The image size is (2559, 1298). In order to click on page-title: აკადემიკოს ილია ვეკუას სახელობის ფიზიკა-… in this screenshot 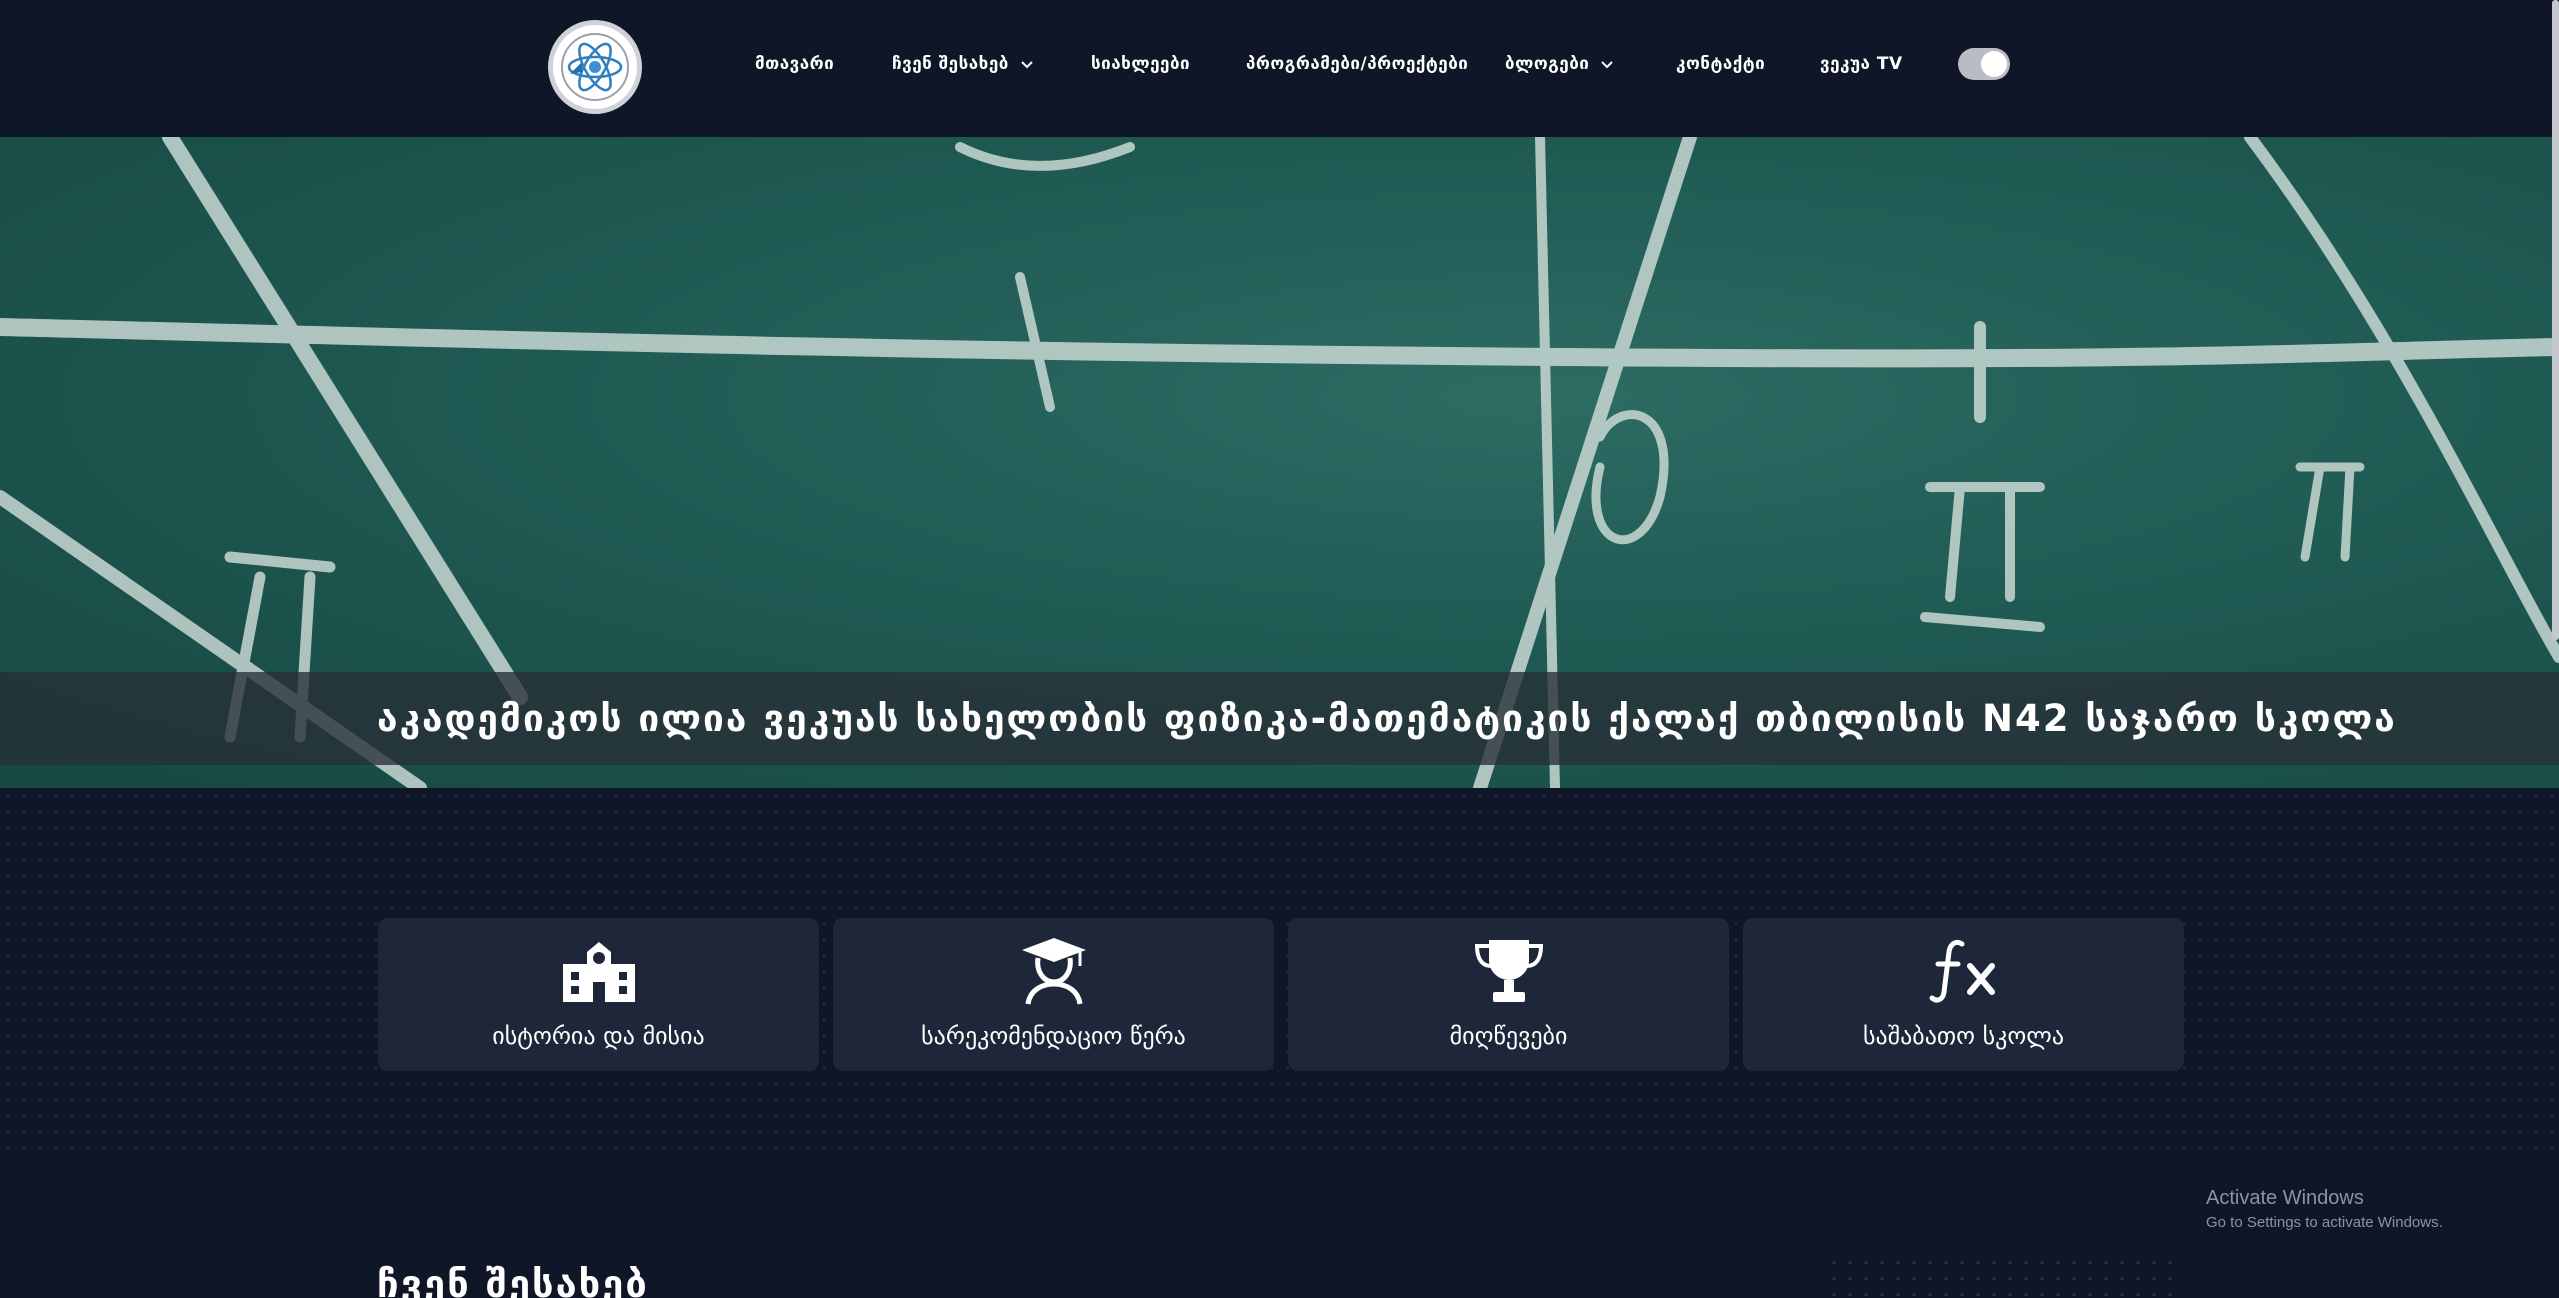, I will do `click(1387, 718)`.